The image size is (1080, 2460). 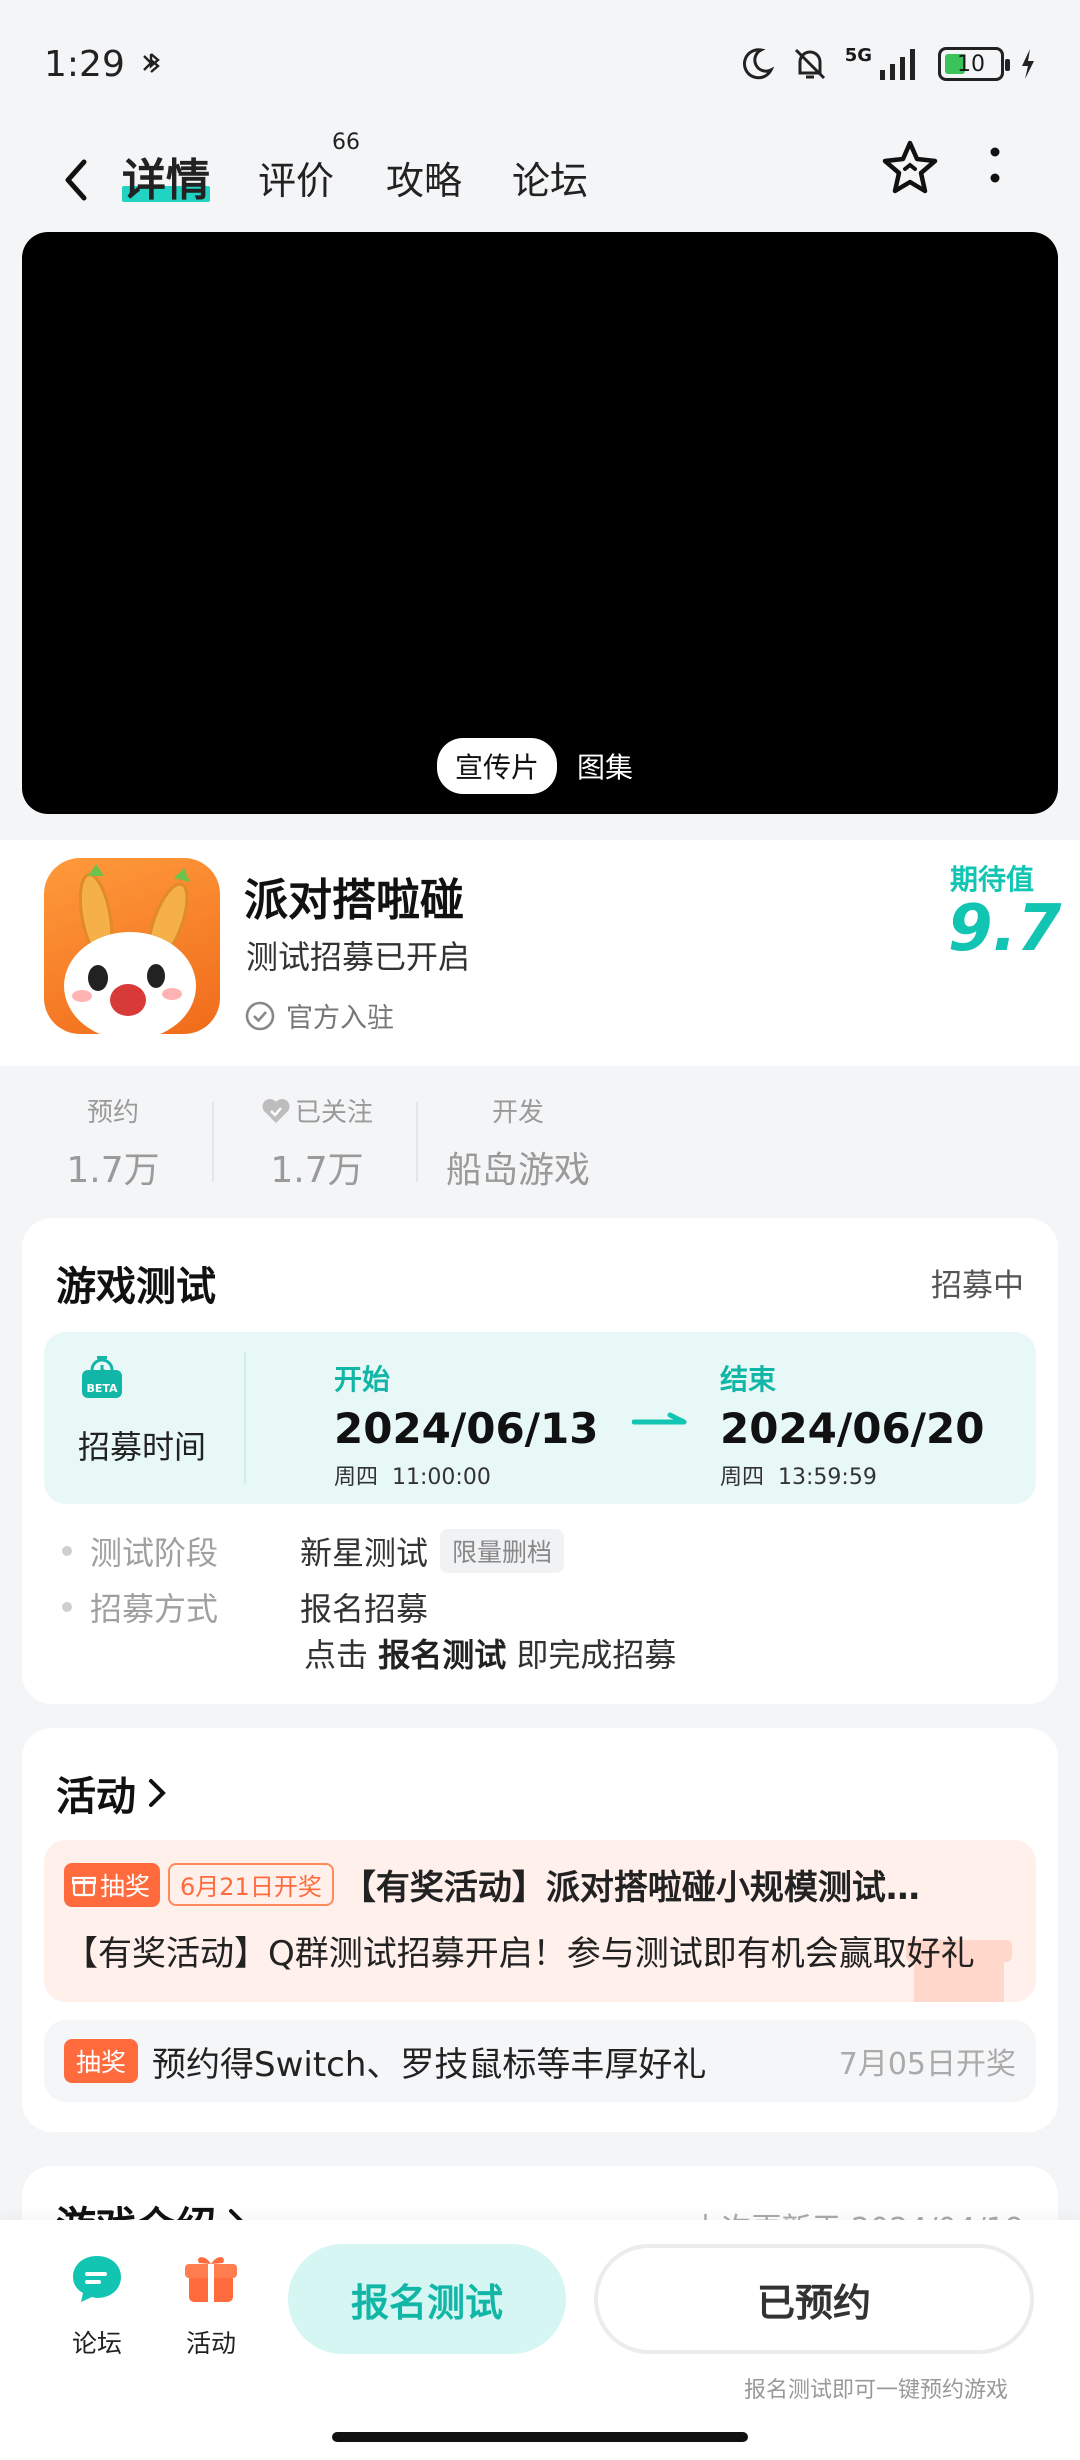 What do you see at coordinates (897, 64) in the screenshot?
I see `signal-icon` at bounding box center [897, 64].